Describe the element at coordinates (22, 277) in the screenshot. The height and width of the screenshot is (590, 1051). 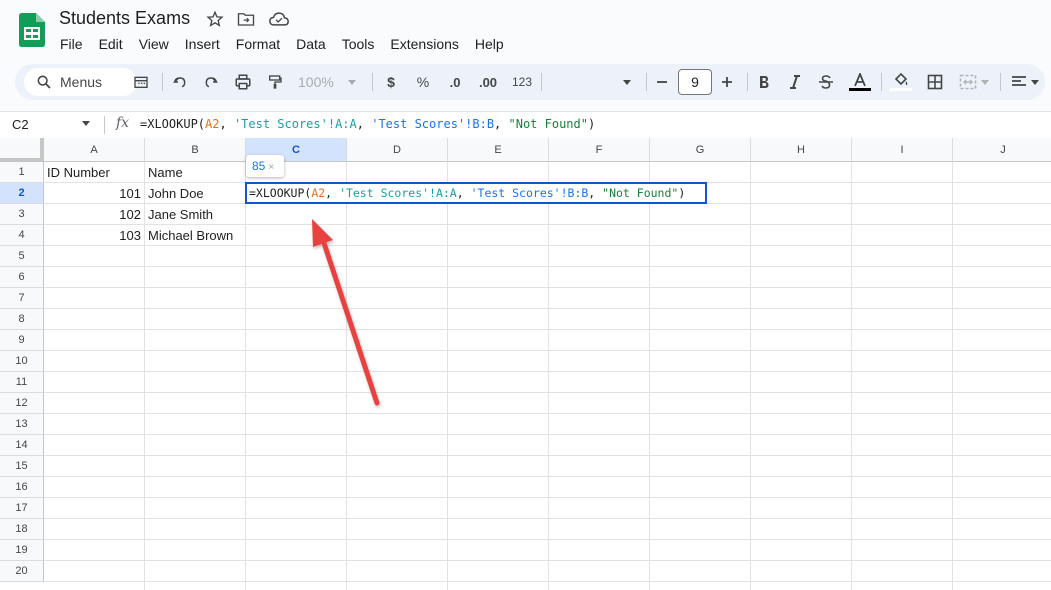
I see `row-header-6: 6` at that location.